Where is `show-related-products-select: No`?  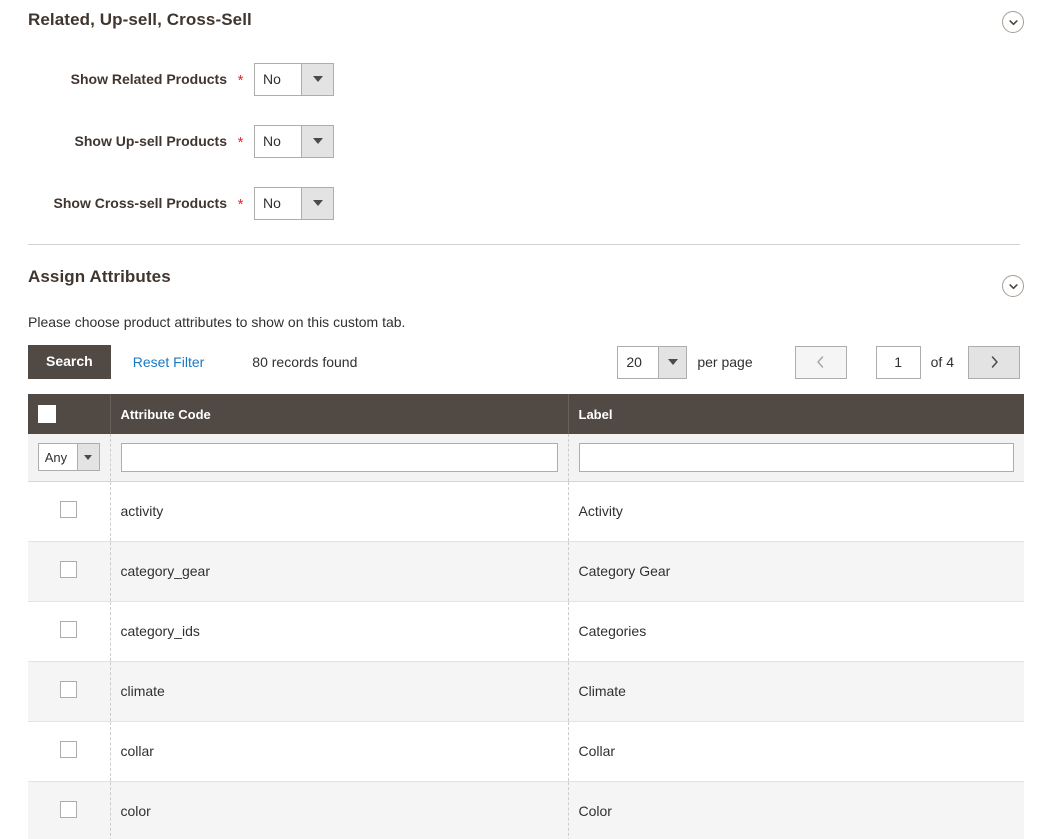
show-related-products-select: No is located at coordinates (294, 79).